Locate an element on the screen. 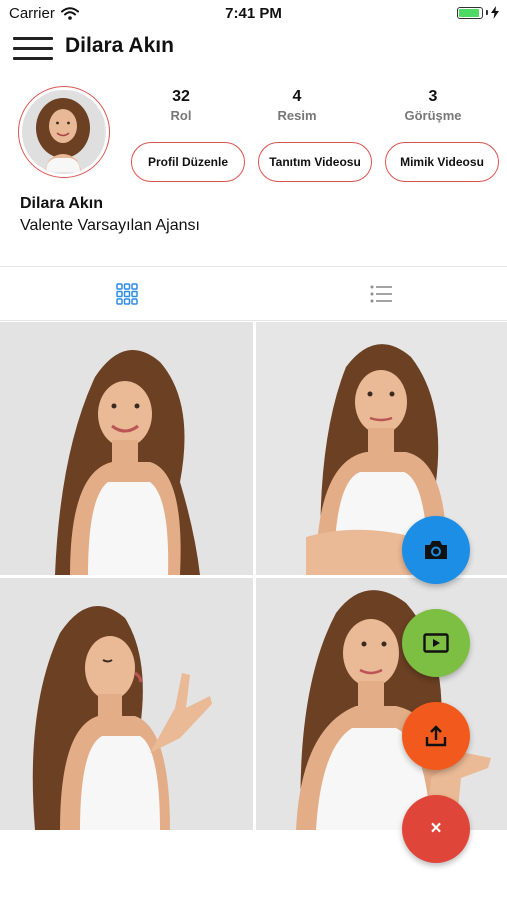 This screenshot has width=507, height=900. photo-pondering is located at coordinates (381, 704).